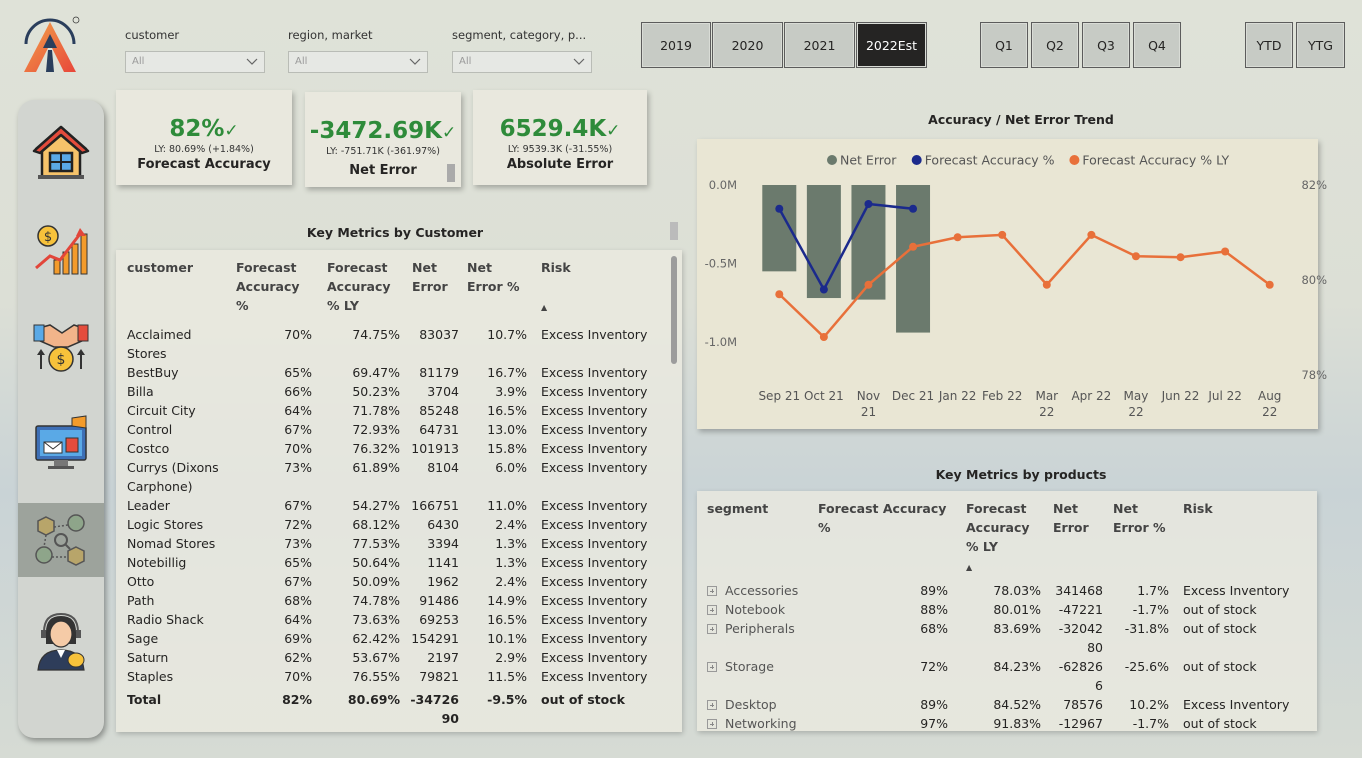 The width and height of the screenshot is (1362, 758). What do you see at coordinates (148, 448) in the screenshot?
I see `cell-customer: Costco` at bounding box center [148, 448].